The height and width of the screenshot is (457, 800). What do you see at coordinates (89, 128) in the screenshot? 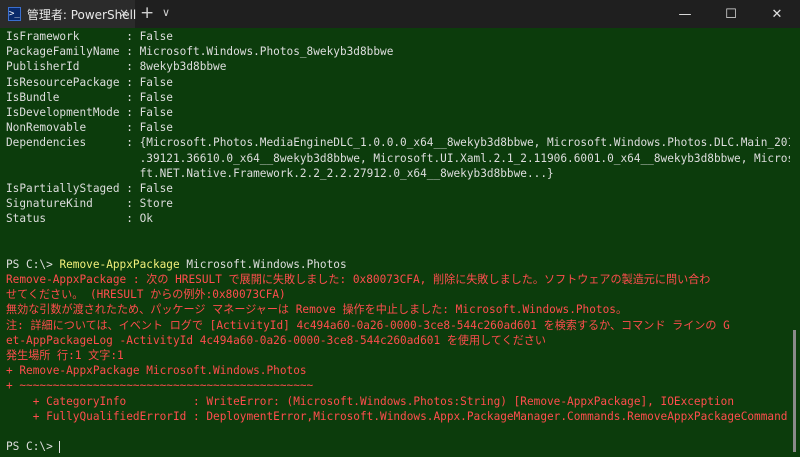
I see `terminal-line: NonRemovable : False` at bounding box center [89, 128].